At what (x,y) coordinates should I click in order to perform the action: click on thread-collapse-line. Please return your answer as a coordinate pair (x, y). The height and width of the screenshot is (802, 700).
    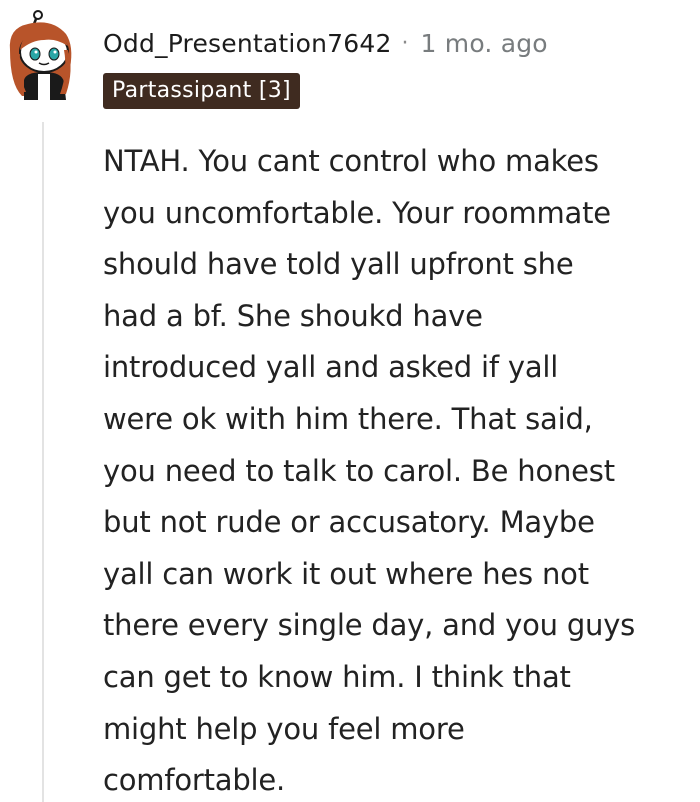
    Looking at the image, I should click on (43, 462).